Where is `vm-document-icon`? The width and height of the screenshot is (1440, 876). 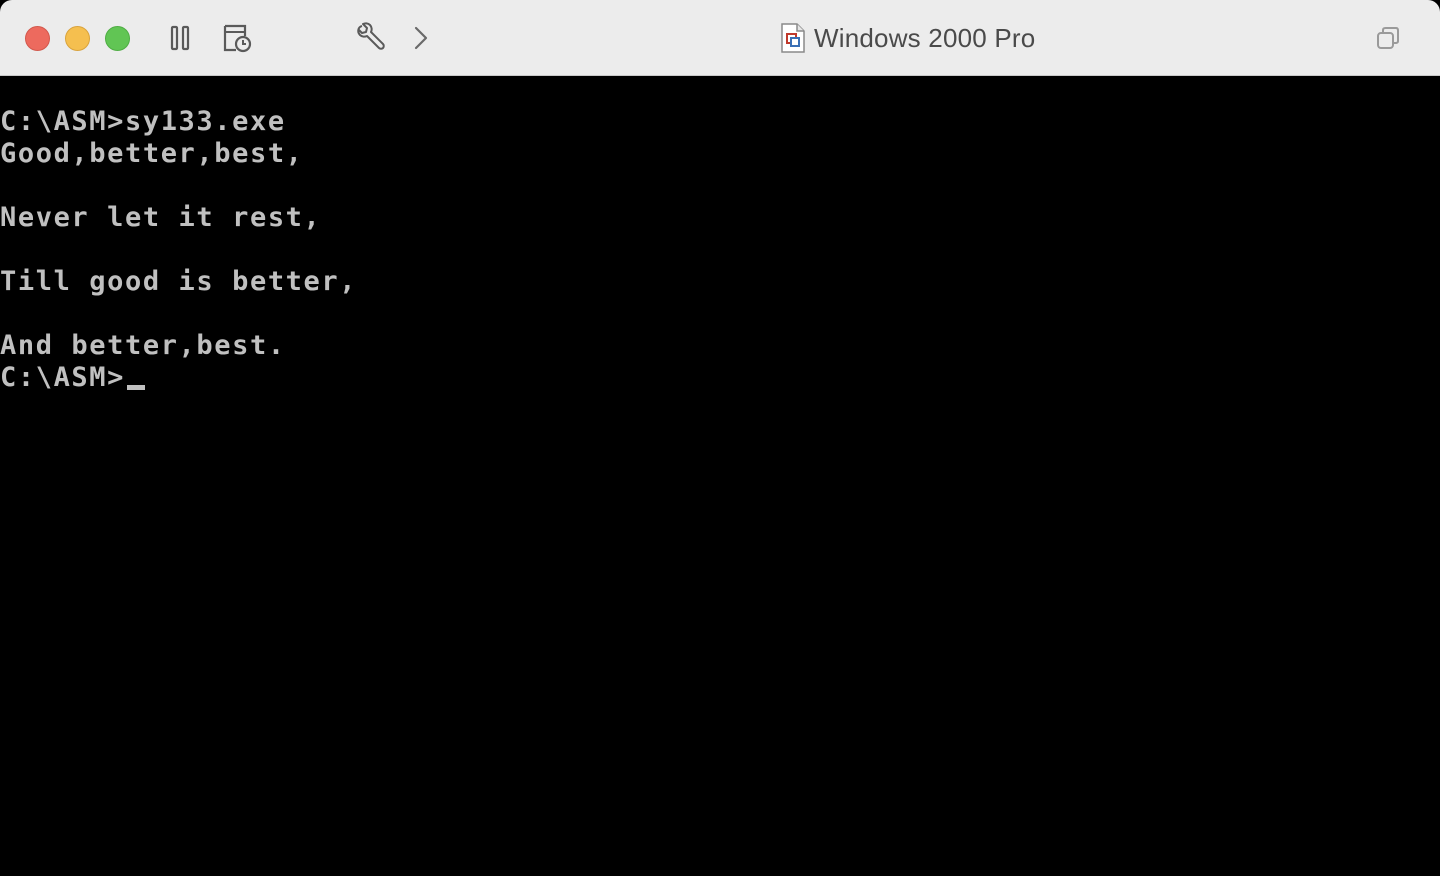 vm-document-icon is located at coordinates (793, 38).